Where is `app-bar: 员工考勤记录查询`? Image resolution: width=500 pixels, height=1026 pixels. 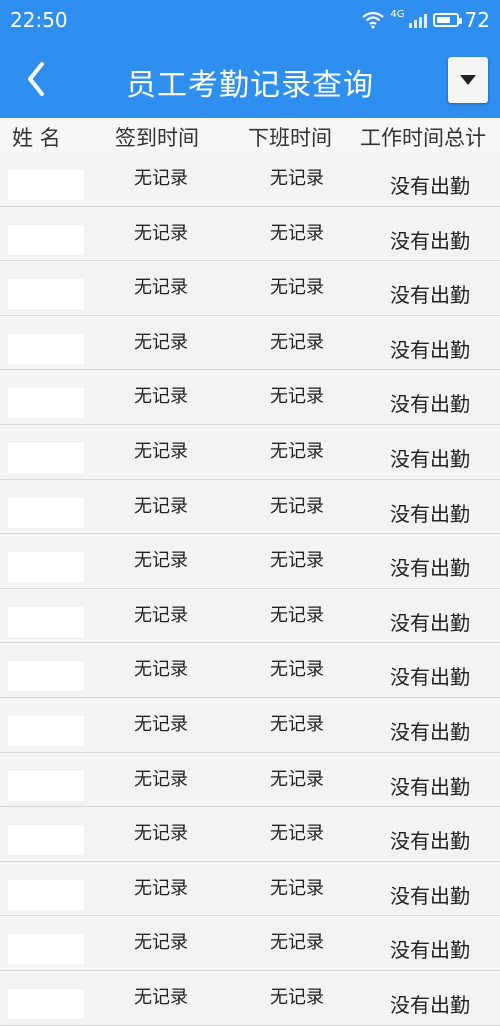
app-bar: 员工考勤记录查询 is located at coordinates (250, 79).